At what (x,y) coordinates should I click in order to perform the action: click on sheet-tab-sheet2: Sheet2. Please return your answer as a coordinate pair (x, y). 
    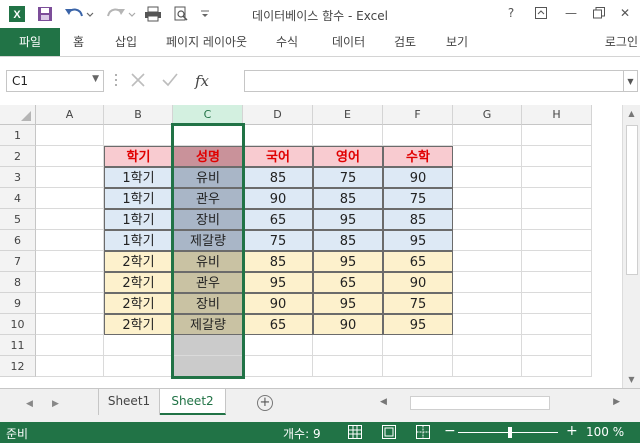
    Looking at the image, I should click on (193, 402).